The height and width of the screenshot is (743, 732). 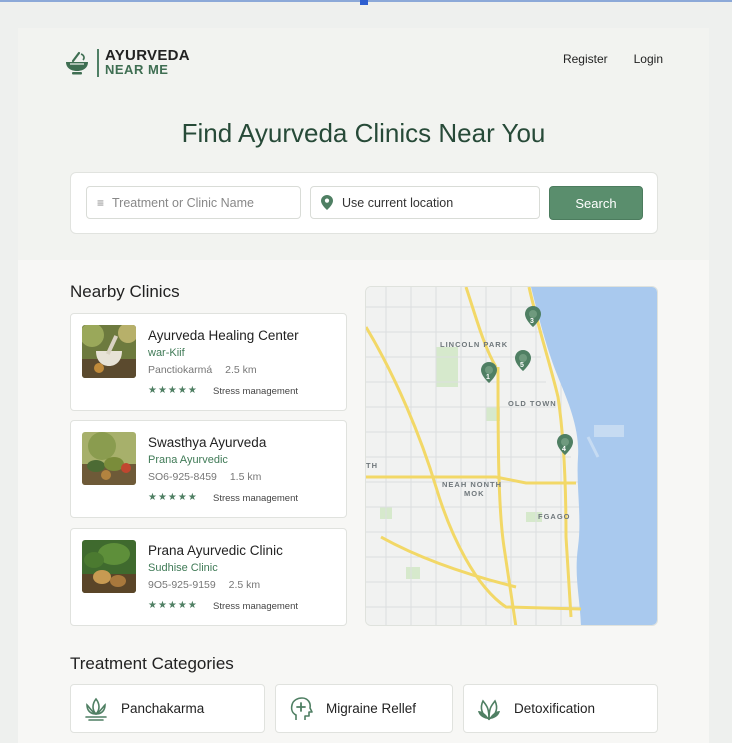 I want to click on map-marker-label: 4, so click(x=564, y=449).